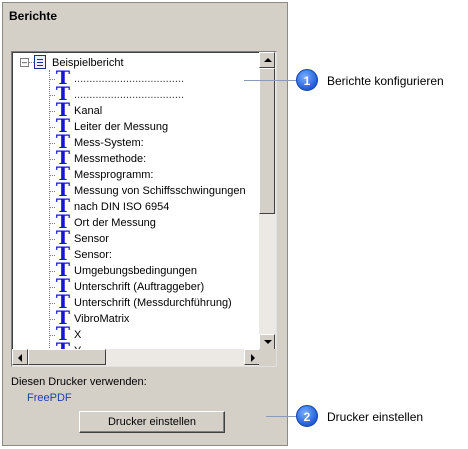 Image resolution: width=468 pixels, height=449 pixels. I want to click on tree-item: T Sensor:, so click(154, 254).